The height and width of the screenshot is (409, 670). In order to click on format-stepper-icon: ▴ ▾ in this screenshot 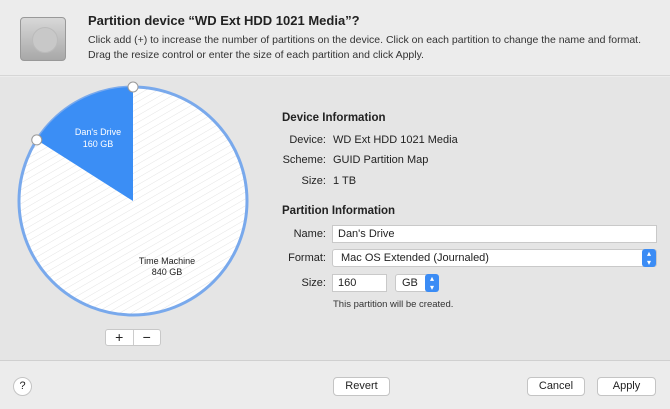, I will do `click(649, 258)`.